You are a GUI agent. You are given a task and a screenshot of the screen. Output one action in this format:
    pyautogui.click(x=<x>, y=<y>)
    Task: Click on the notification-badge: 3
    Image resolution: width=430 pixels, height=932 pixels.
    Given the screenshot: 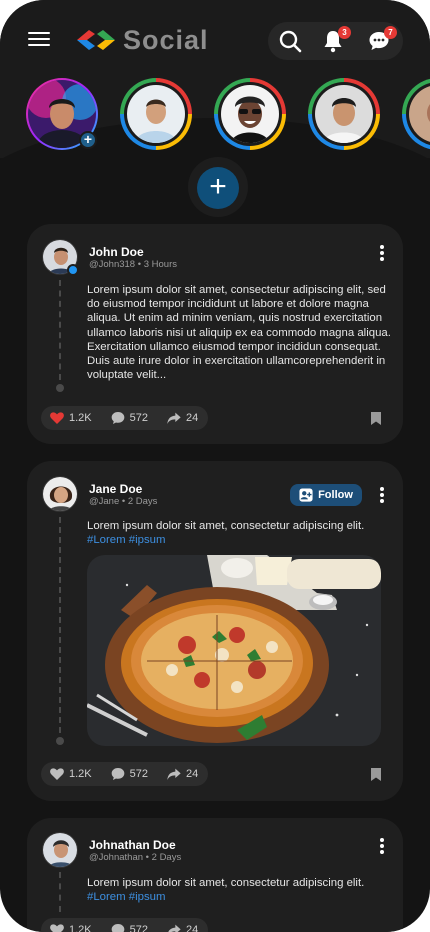 What is the action you would take?
    pyautogui.click(x=344, y=32)
    